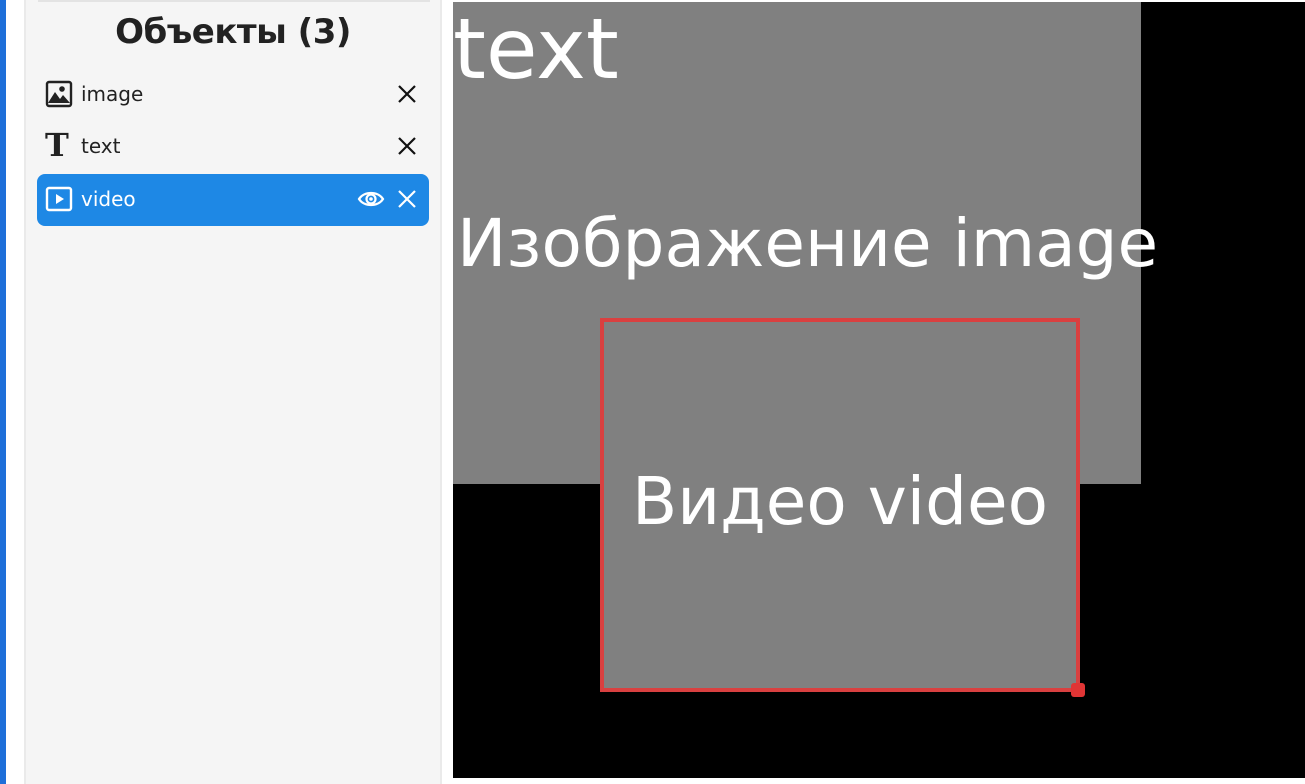  Describe the element at coordinates (1078, 690) in the screenshot. I see `resize-handle` at that location.